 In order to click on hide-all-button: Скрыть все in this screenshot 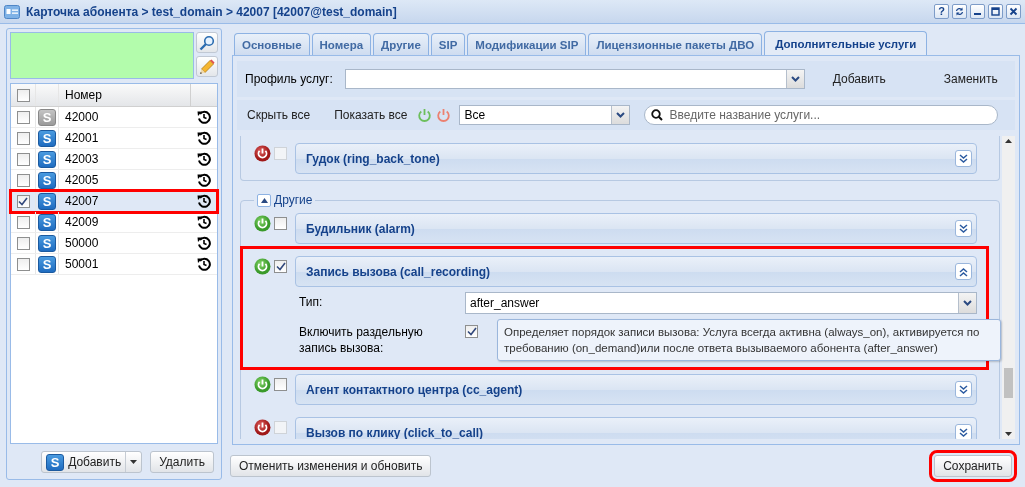, I will do `click(279, 115)`.